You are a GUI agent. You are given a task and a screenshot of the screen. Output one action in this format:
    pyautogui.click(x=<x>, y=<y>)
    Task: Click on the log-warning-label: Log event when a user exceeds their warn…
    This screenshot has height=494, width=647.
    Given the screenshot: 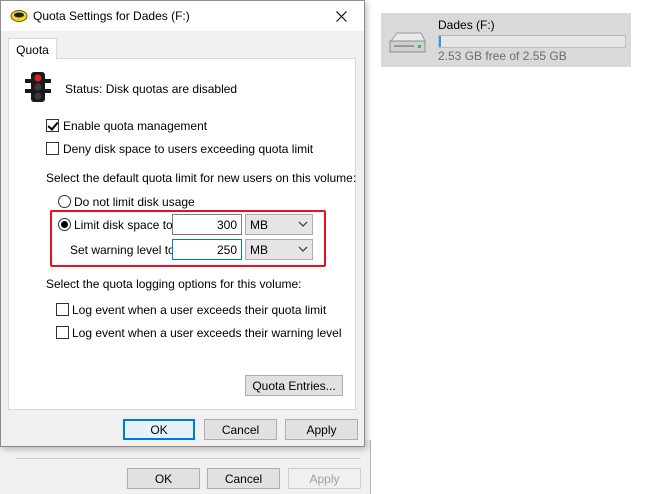 What is the action you would take?
    pyautogui.click(x=207, y=333)
    